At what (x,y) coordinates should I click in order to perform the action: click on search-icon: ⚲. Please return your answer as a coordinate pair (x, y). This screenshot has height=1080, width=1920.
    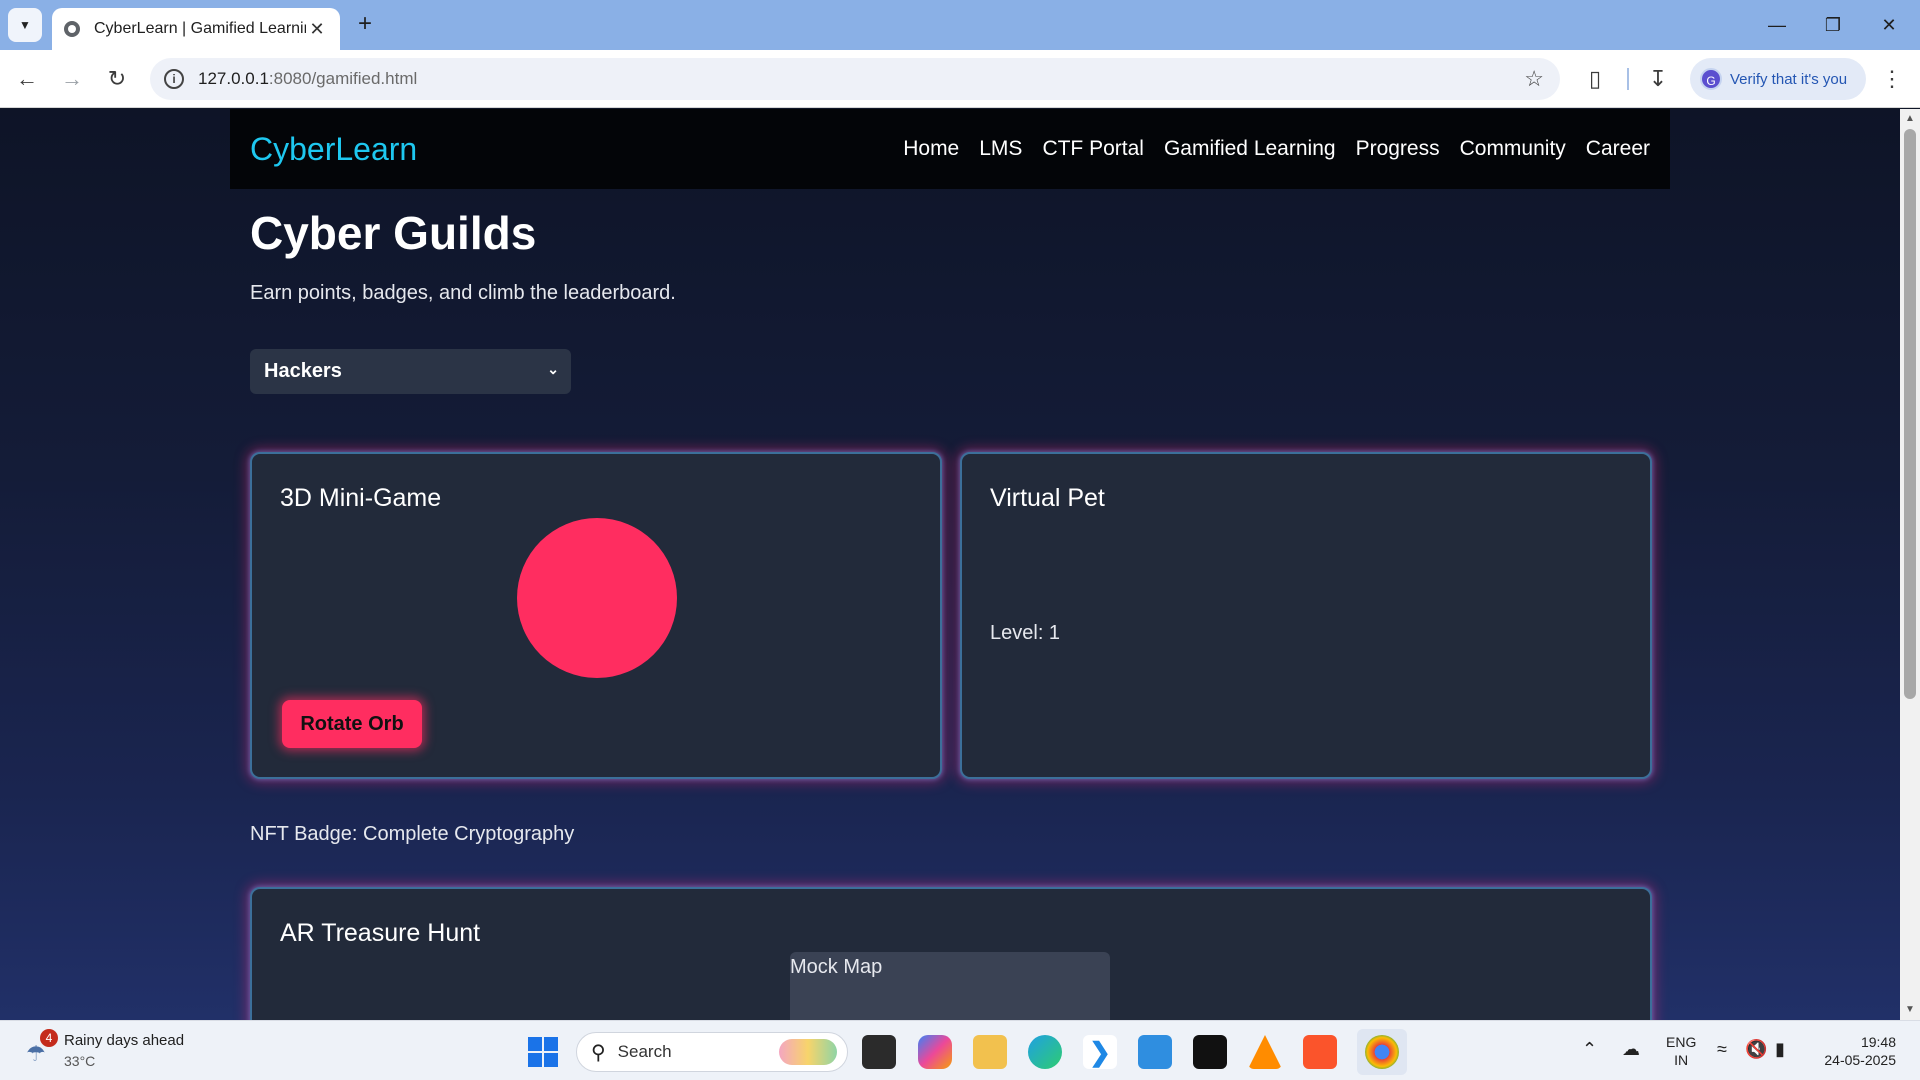
    Looking at the image, I should click on (598, 1052).